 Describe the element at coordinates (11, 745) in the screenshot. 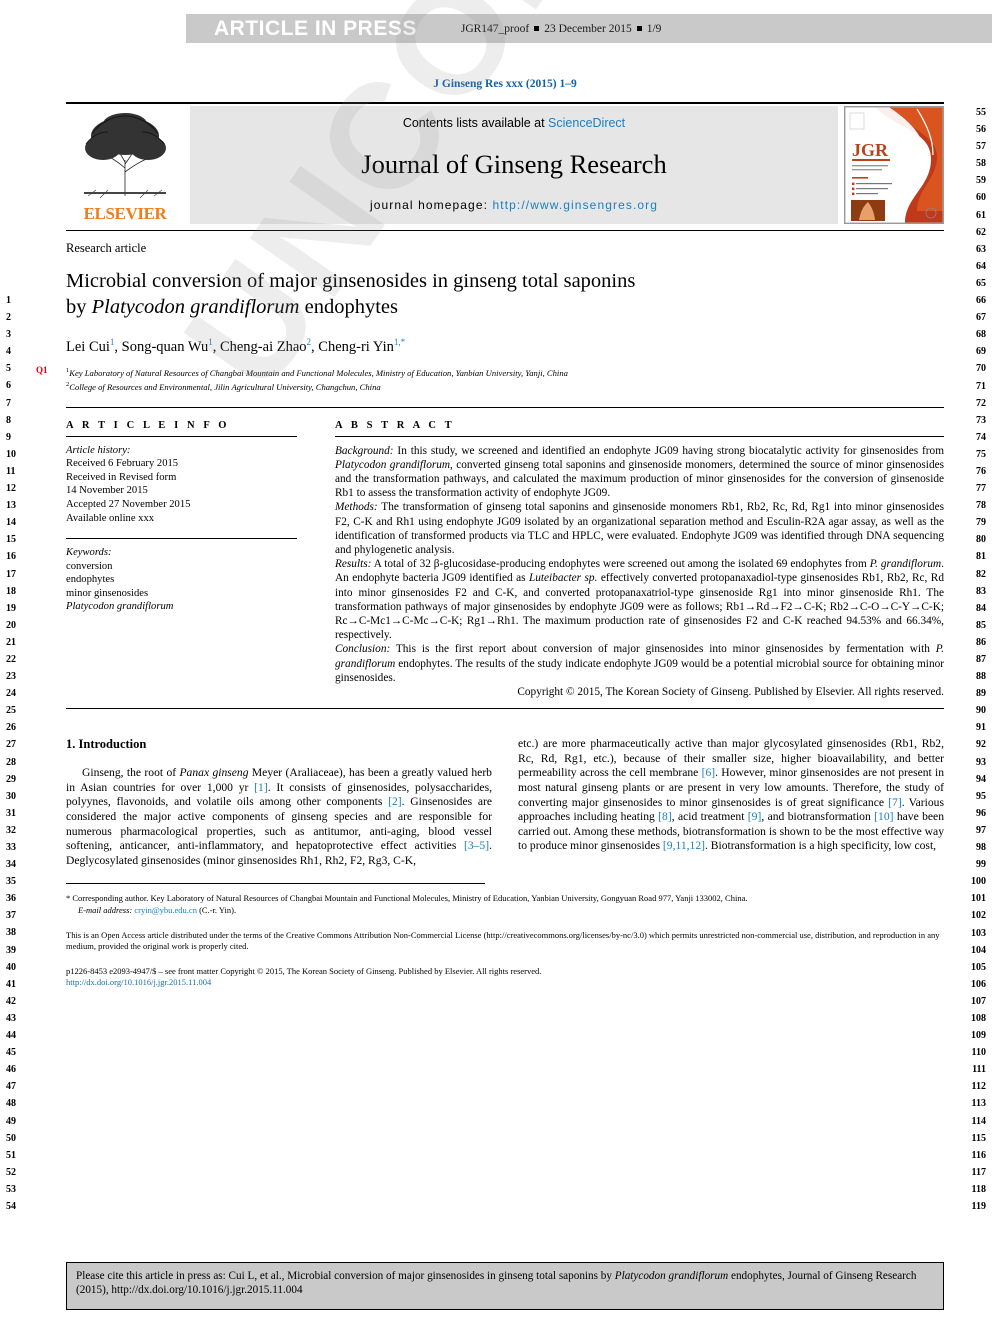

I see `line-number: 27` at that location.